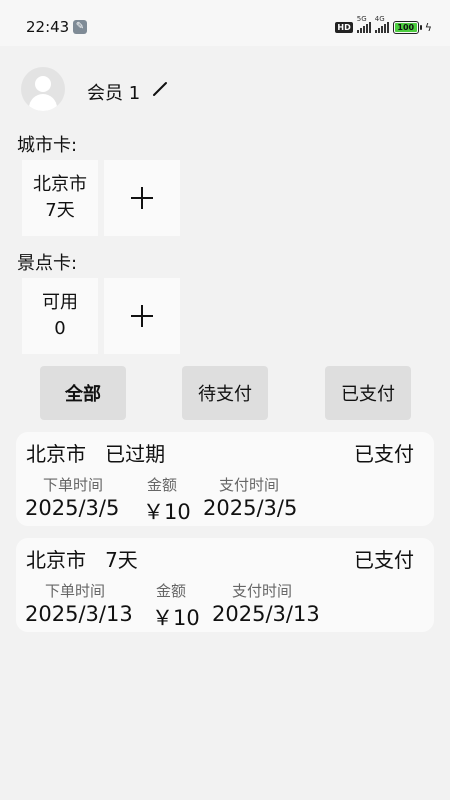  I want to click on avatar, so click(43, 89).